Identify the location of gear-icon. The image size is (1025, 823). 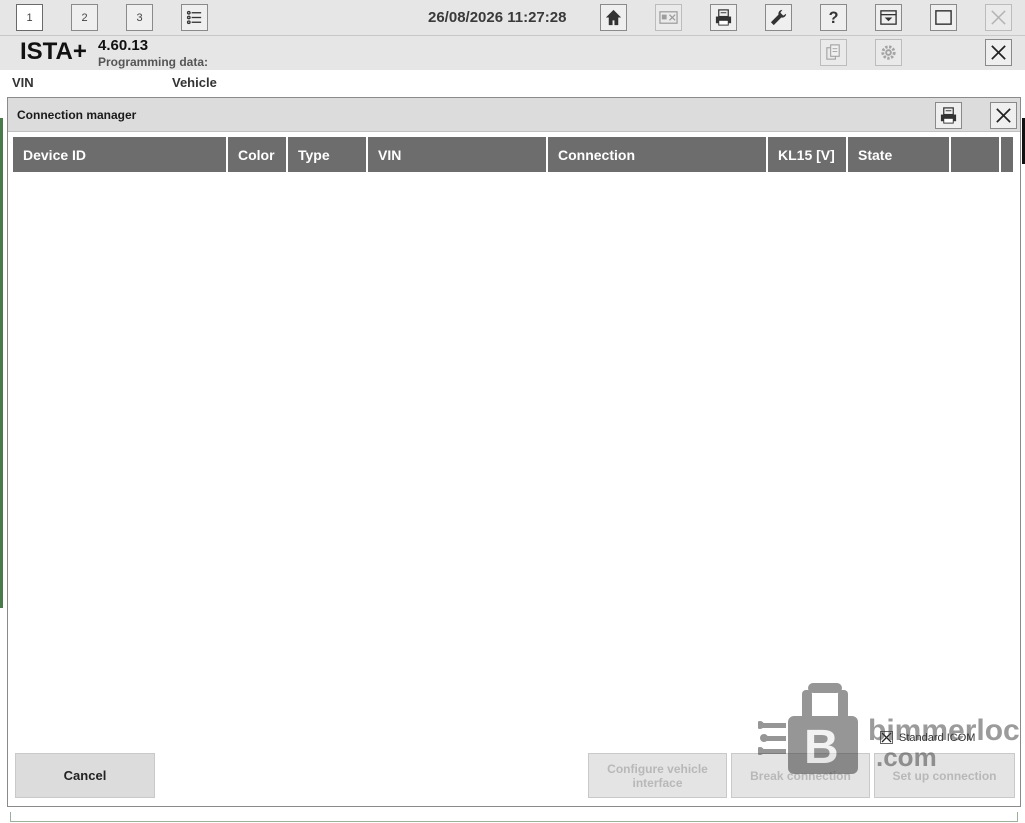
(888, 52).